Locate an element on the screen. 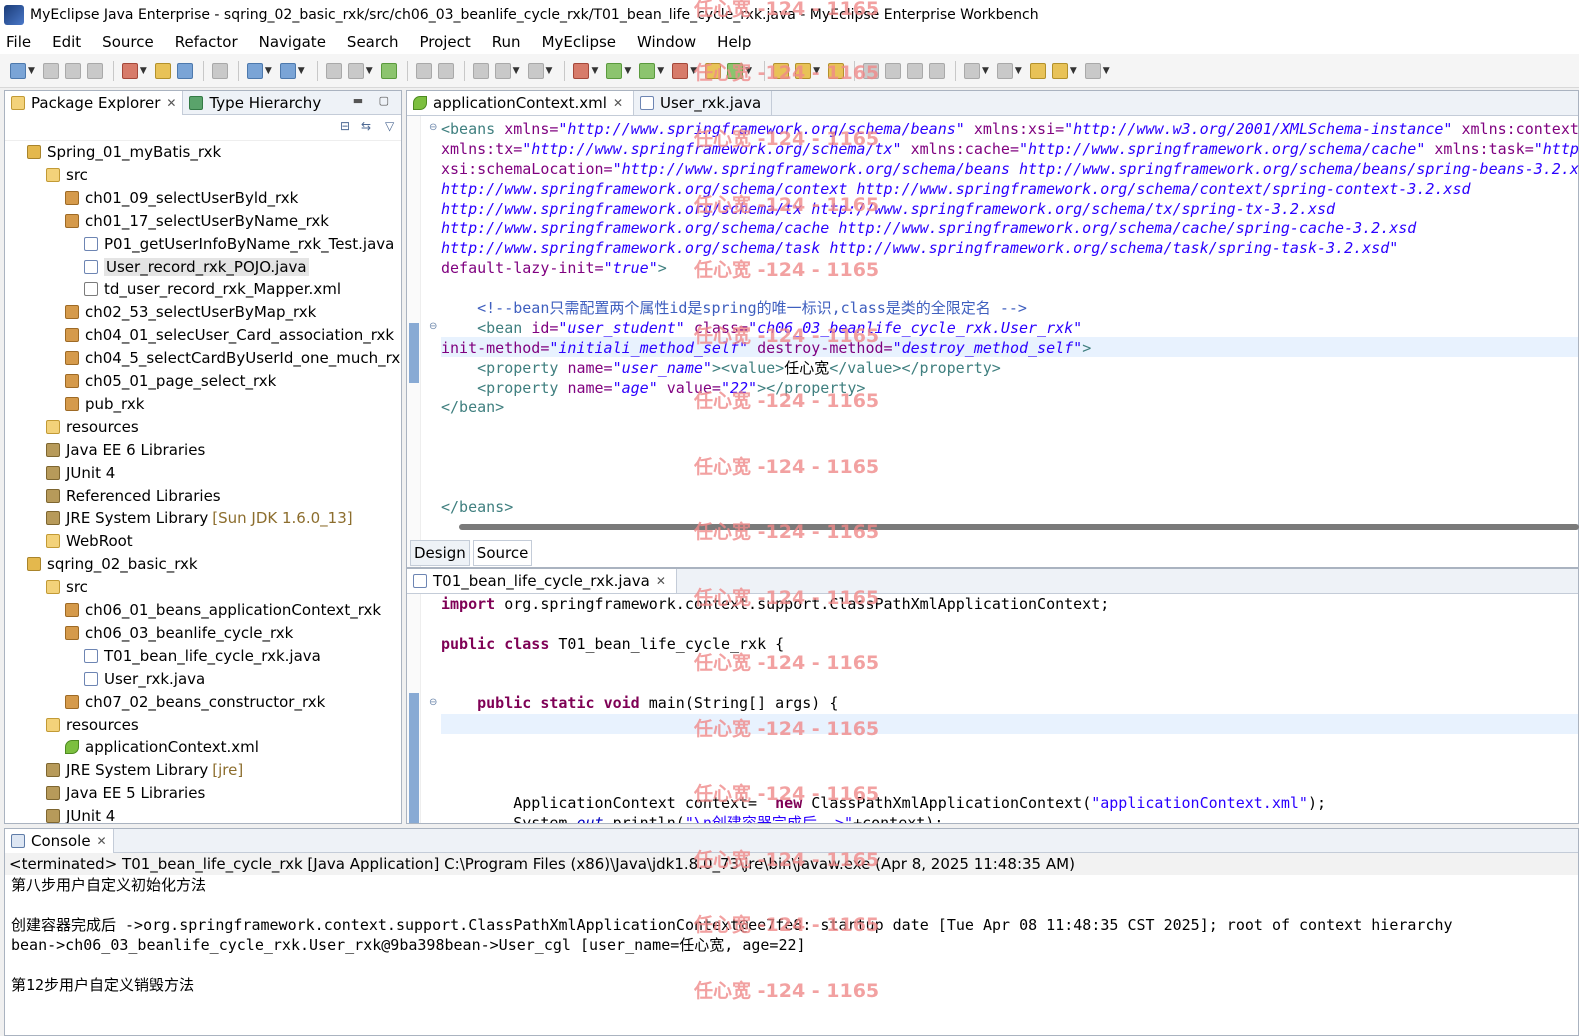  tree-item: Java EE 5 Libraries is located at coordinates (125, 793).